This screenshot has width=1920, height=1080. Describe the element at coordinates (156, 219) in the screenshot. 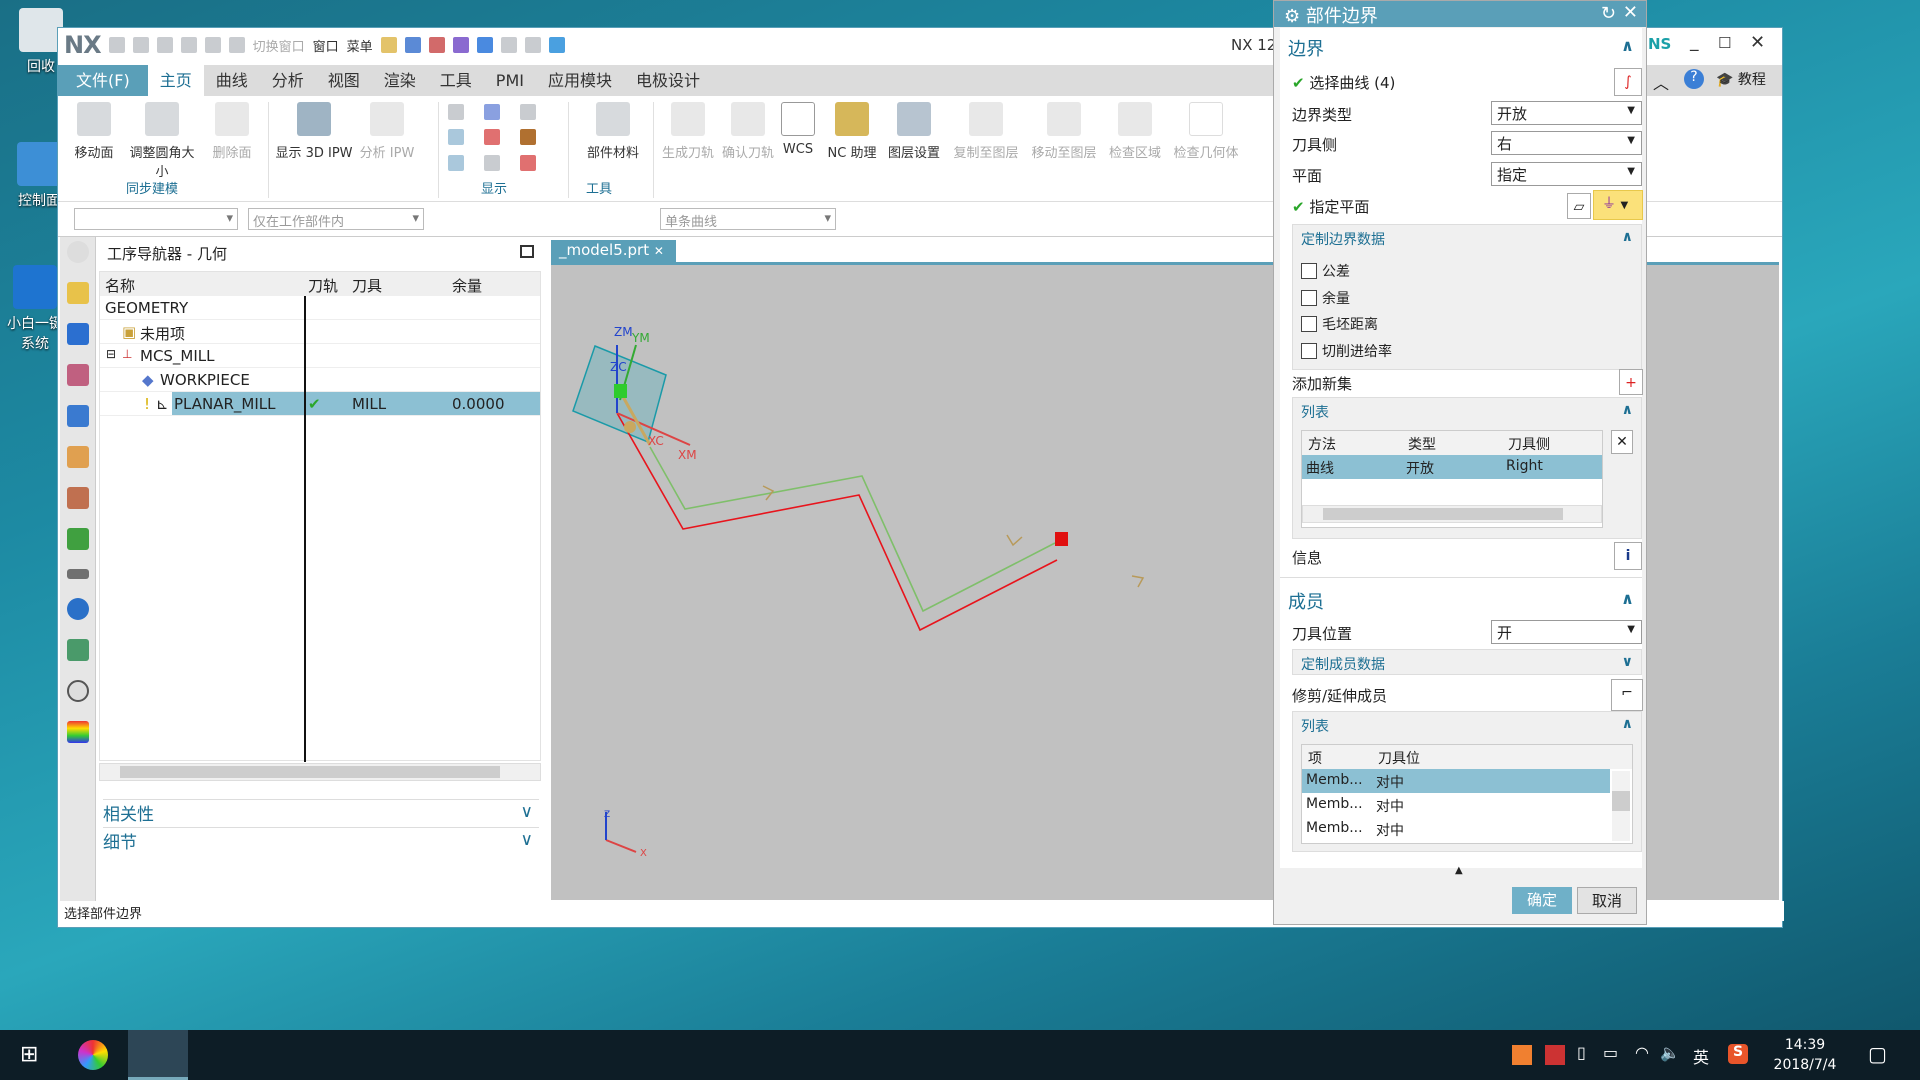

I see `type-filter-dropdown` at that location.